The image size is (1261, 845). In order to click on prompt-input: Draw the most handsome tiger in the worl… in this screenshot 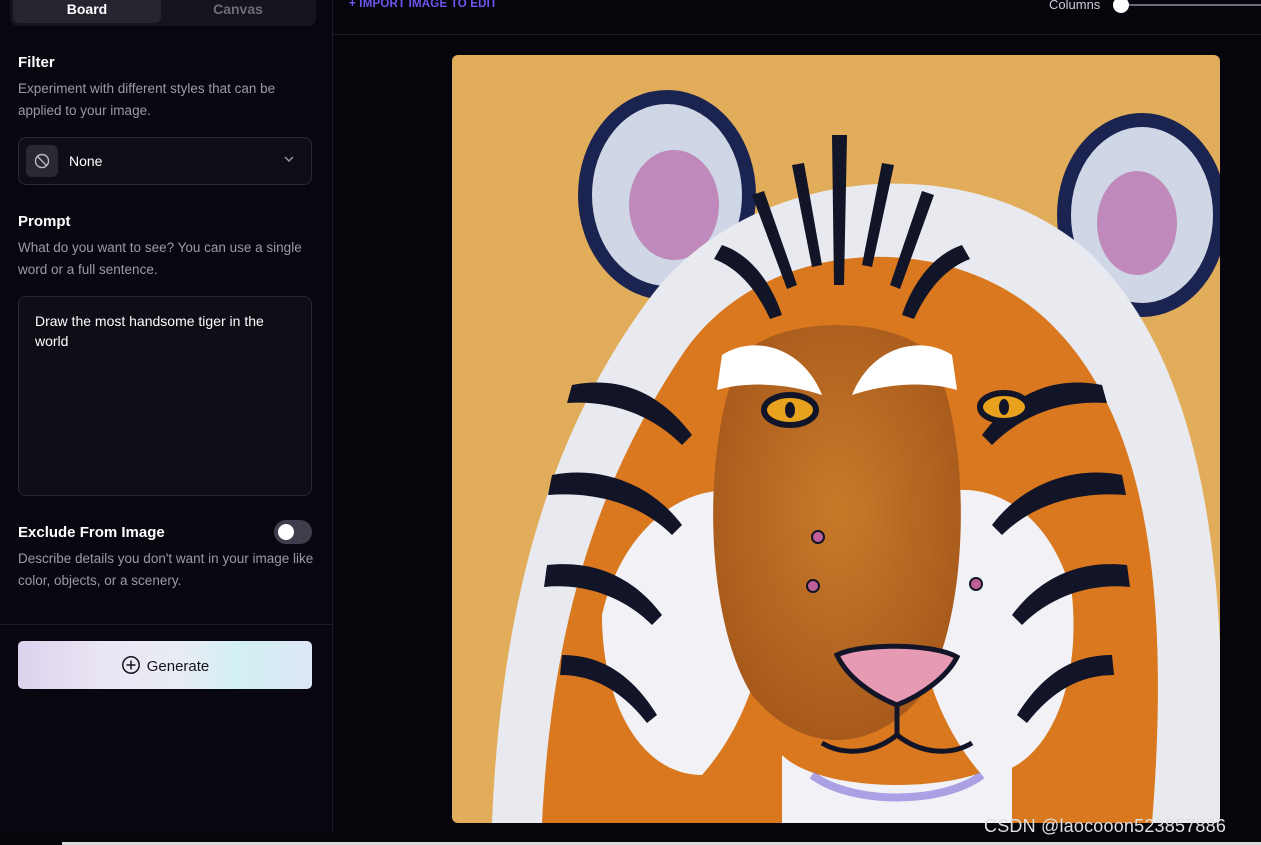, I will do `click(165, 396)`.